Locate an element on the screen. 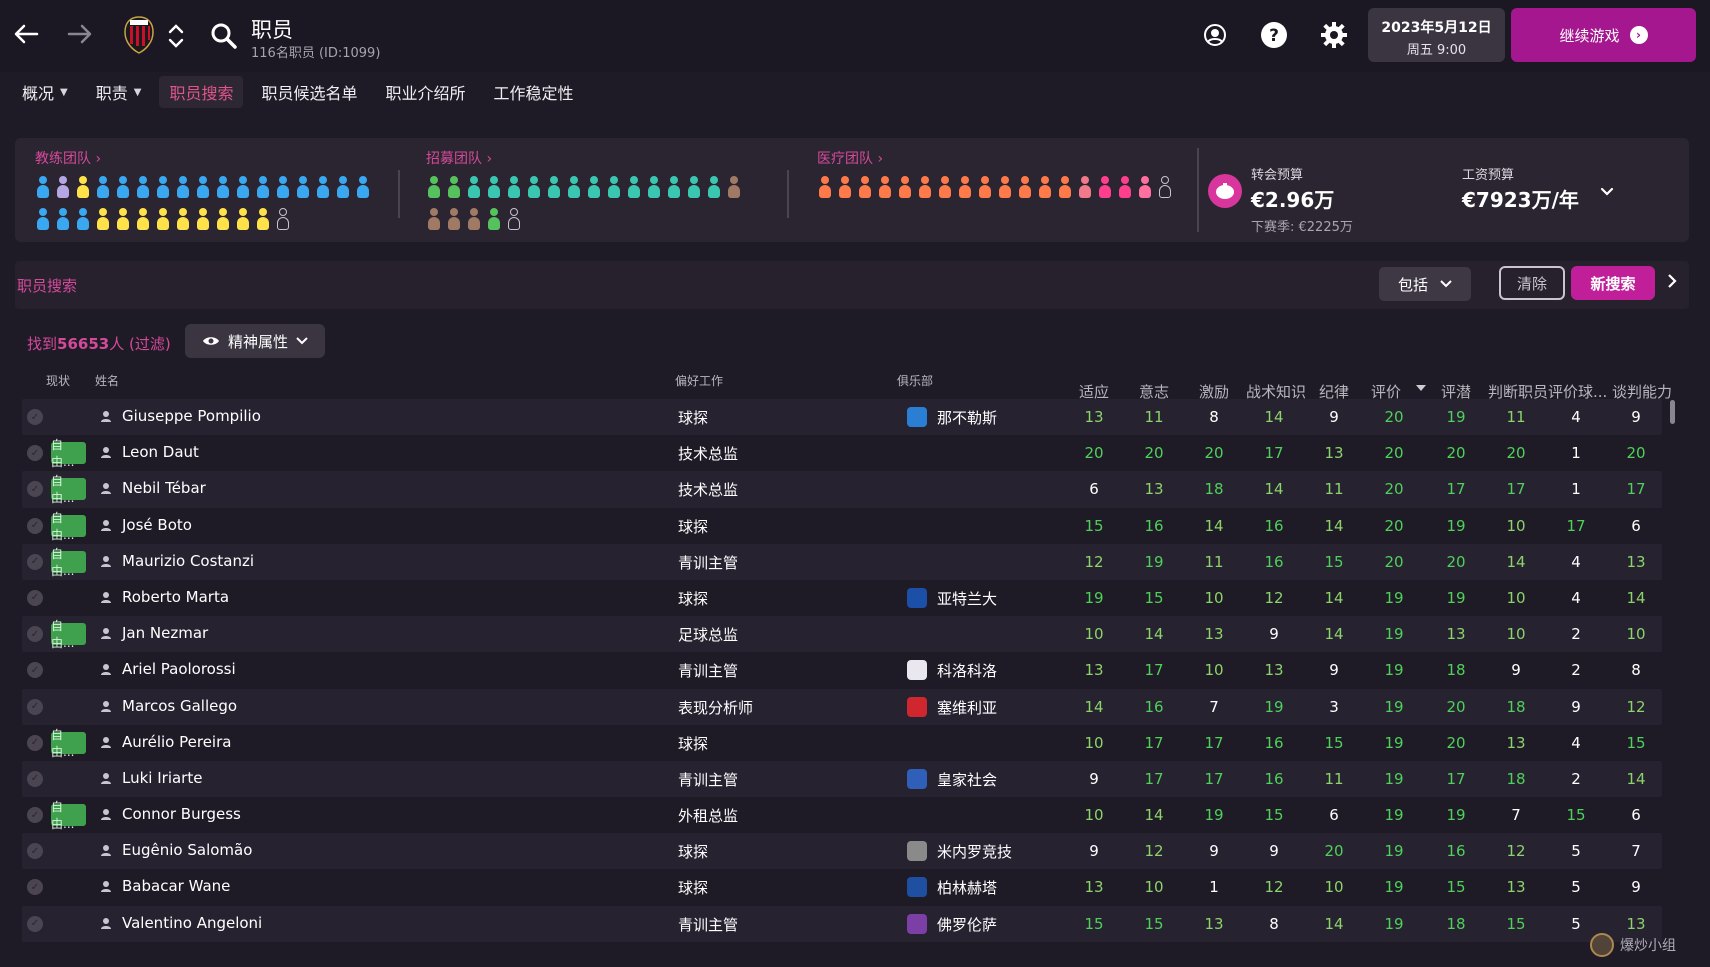 The height and width of the screenshot is (967, 1710). staff-name: Giuseppe Pompilio is located at coordinates (191, 416).